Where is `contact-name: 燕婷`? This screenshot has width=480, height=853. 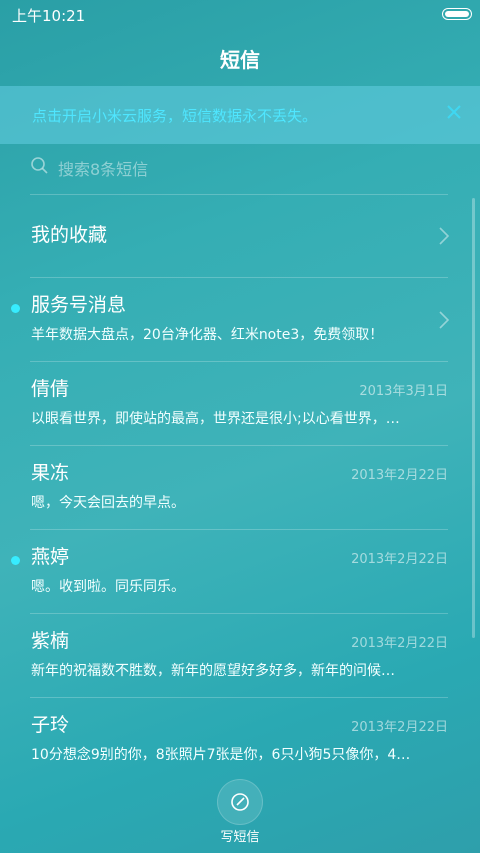
contact-name: 燕婷 is located at coordinates (50, 557).